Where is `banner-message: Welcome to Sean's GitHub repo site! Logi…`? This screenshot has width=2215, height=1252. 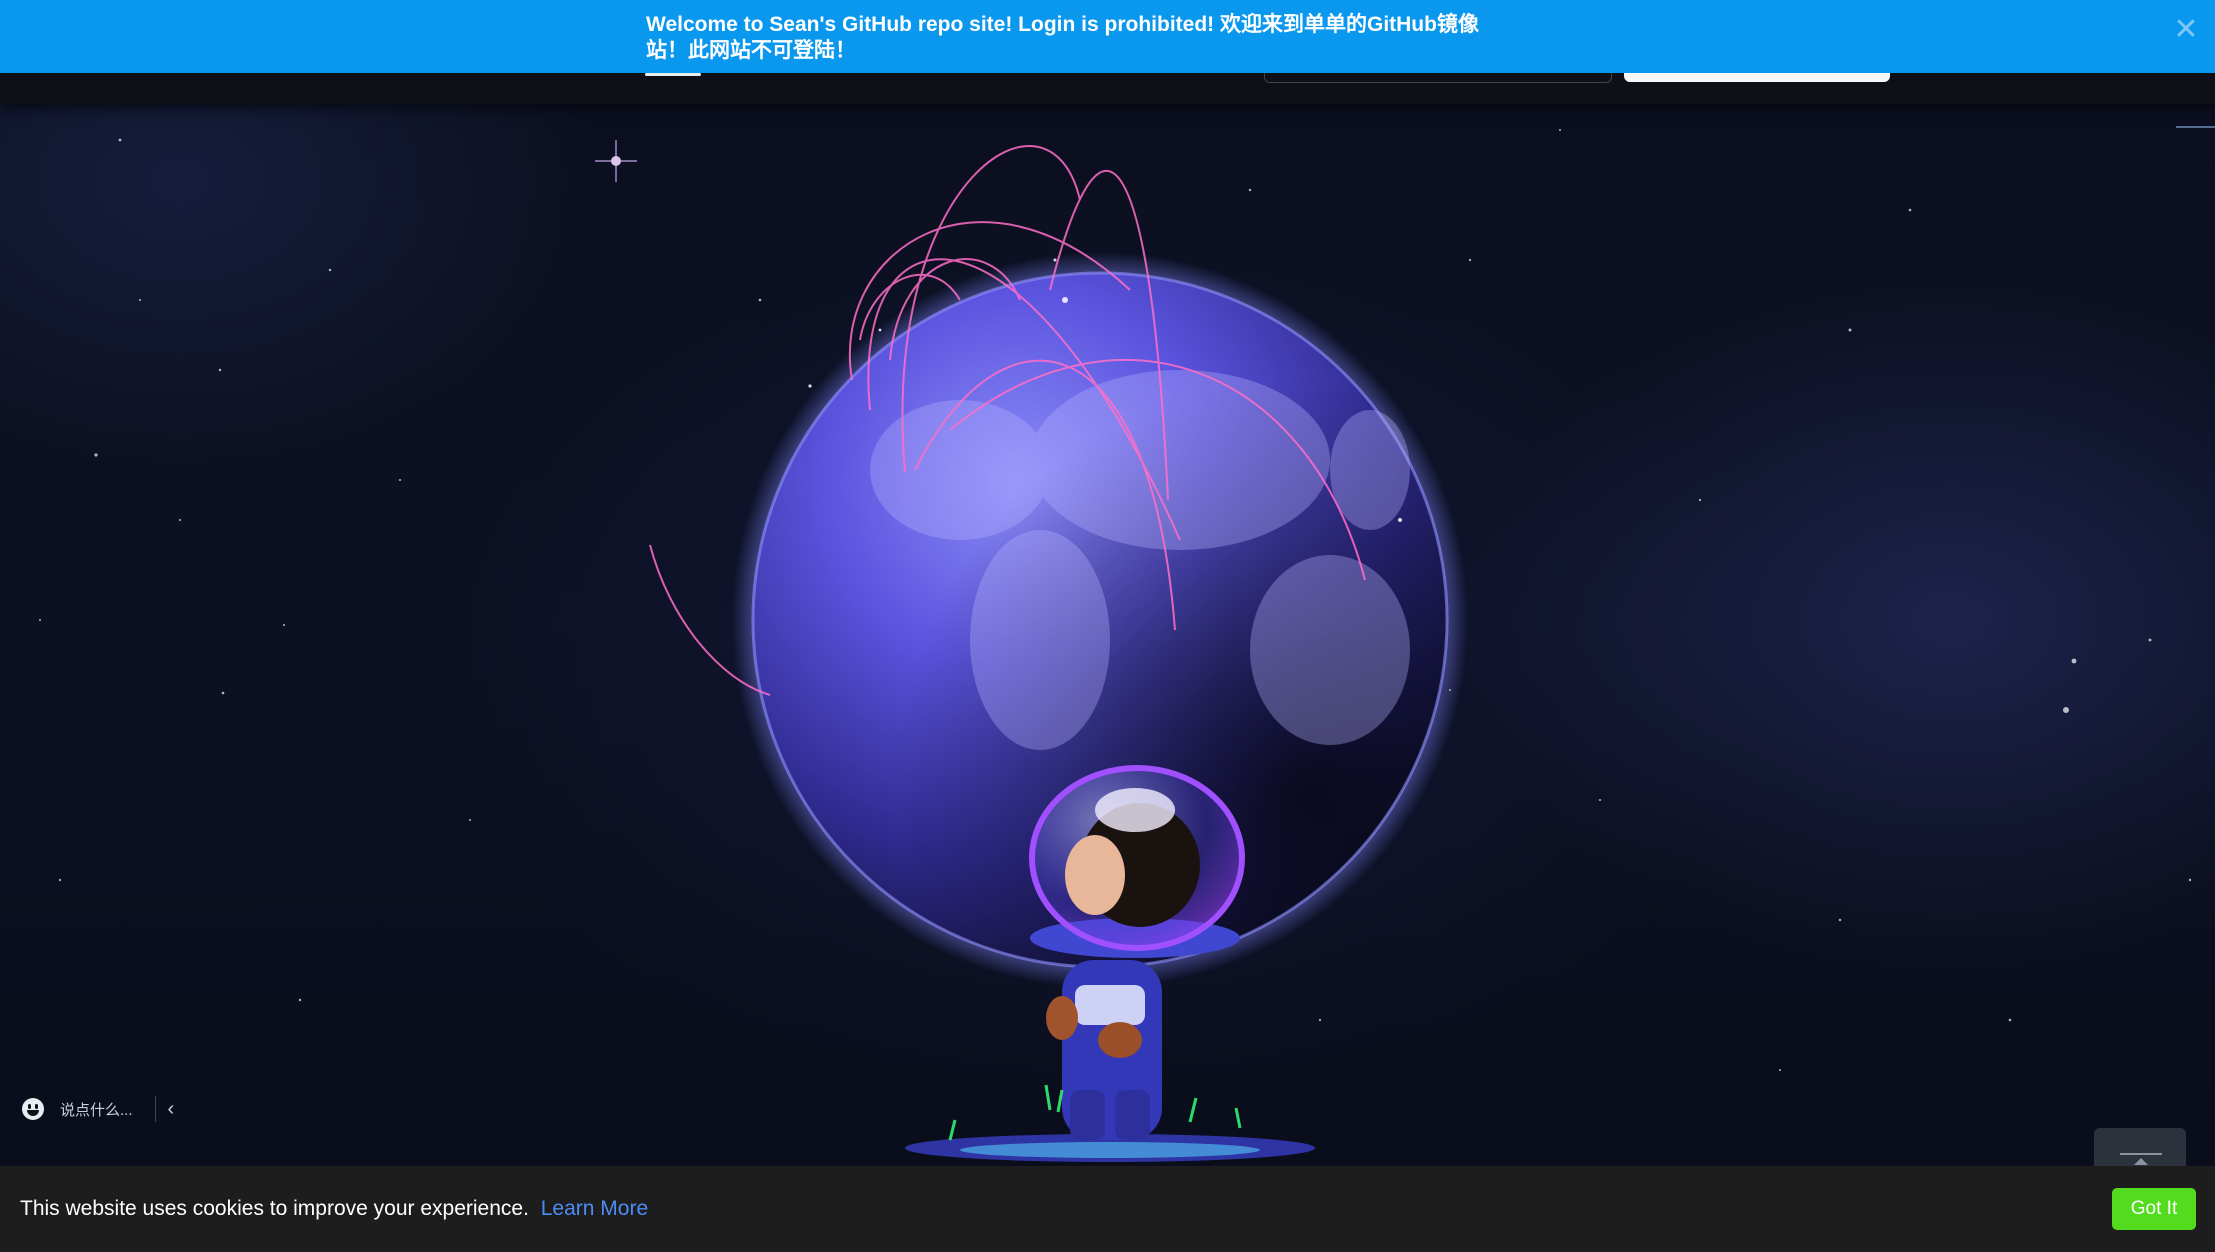 banner-message: Welcome to Sean's GitHub repo site! Logi… is located at coordinates (1062, 37).